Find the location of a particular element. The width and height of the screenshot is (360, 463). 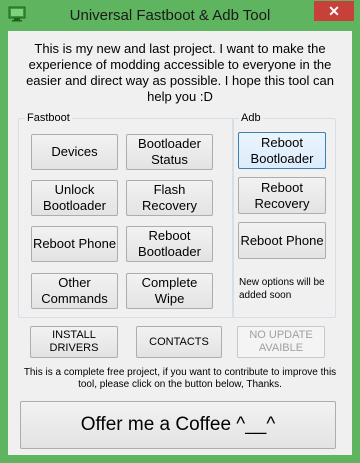

complete-wipe-button: Complete Wipe is located at coordinates (169, 291).